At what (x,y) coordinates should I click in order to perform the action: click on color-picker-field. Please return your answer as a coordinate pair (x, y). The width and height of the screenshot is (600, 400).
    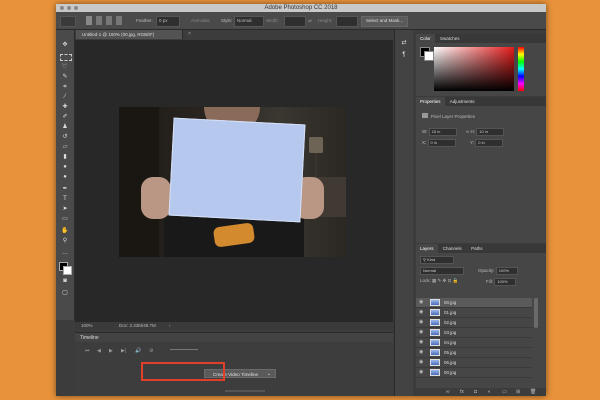
    Looking at the image, I should click on (474, 69).